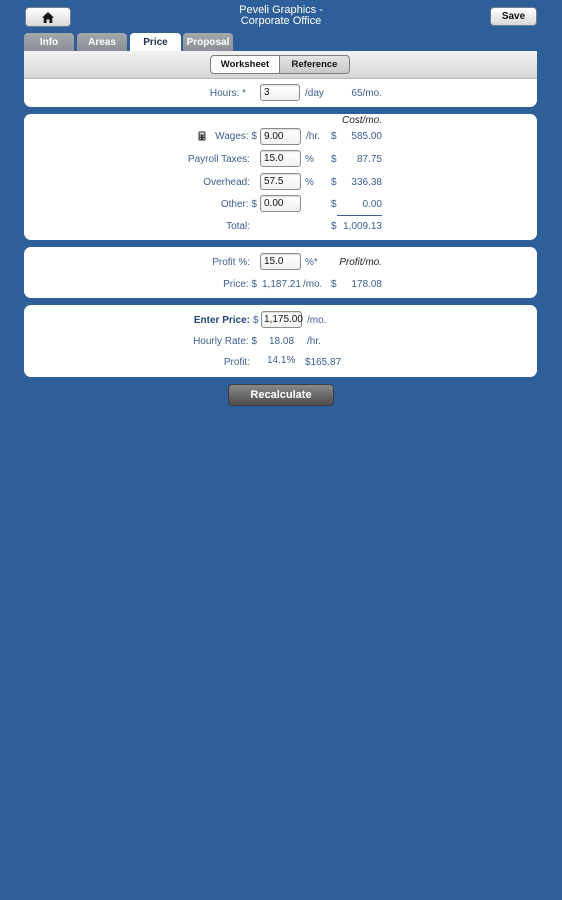  I want to click on segment-reference: Reference, so click(315, 64).